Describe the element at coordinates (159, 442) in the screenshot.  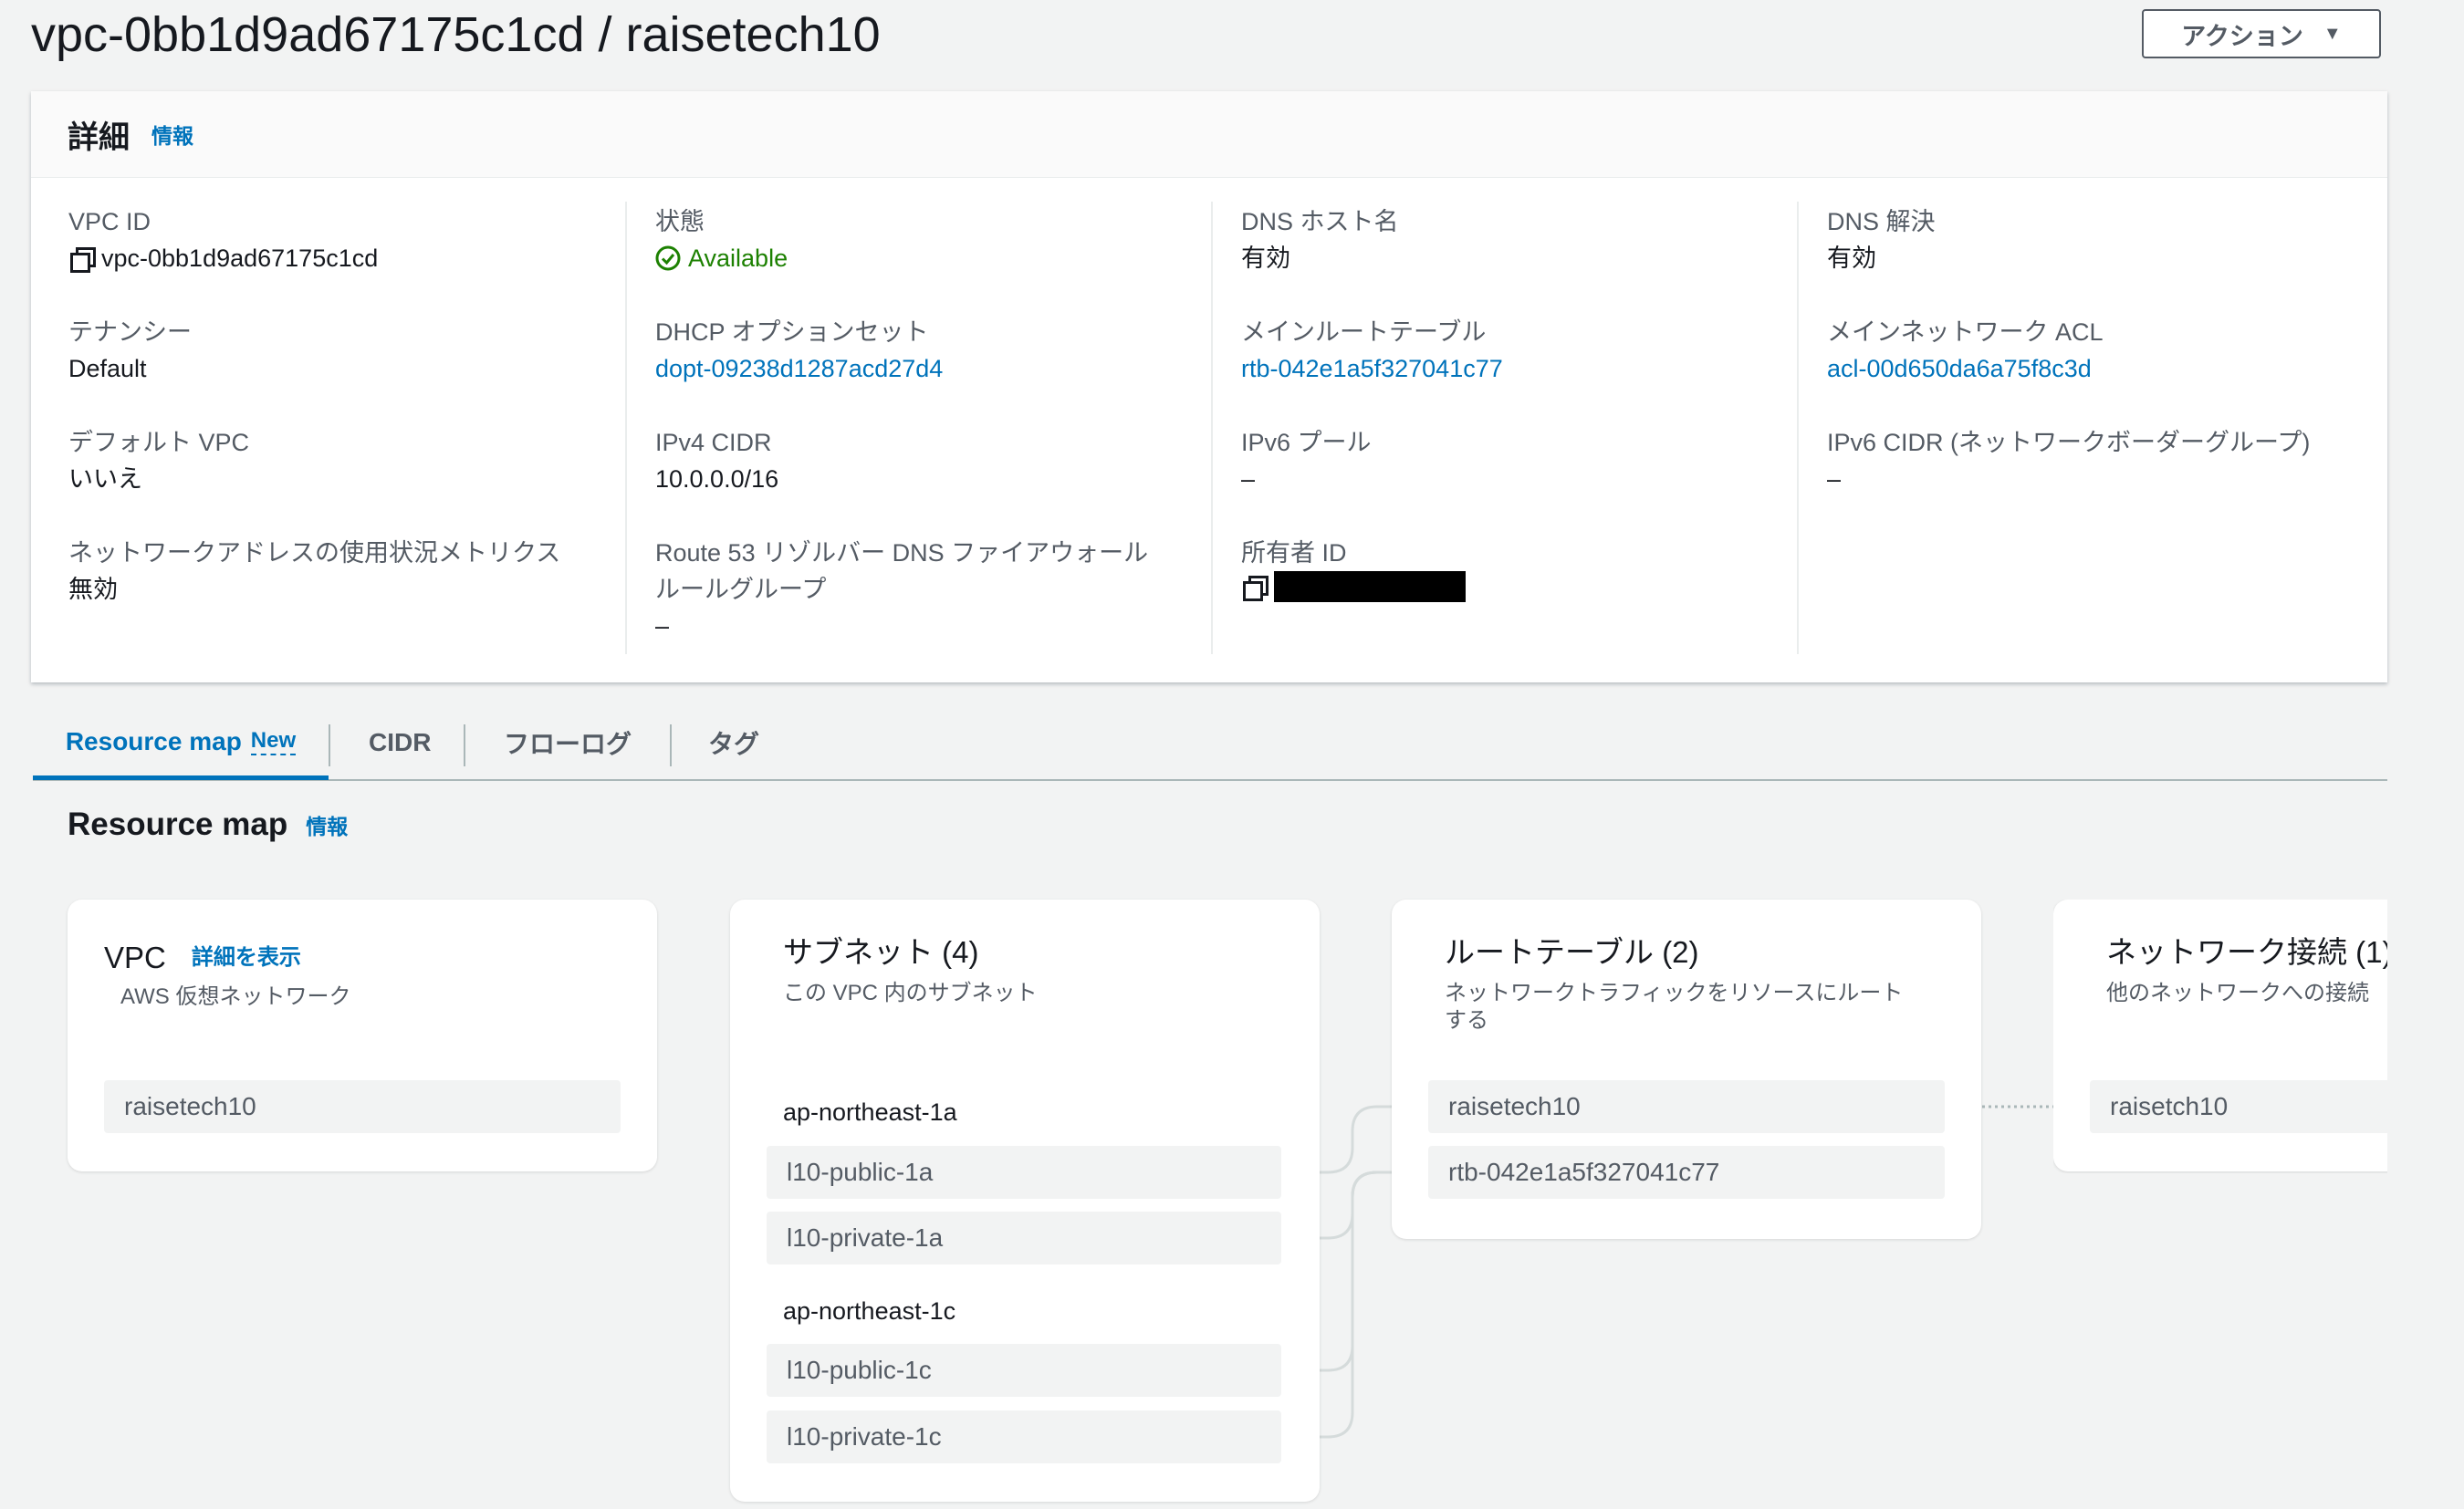
I see `default-vpc-label: デフォルト VPC` at that location.